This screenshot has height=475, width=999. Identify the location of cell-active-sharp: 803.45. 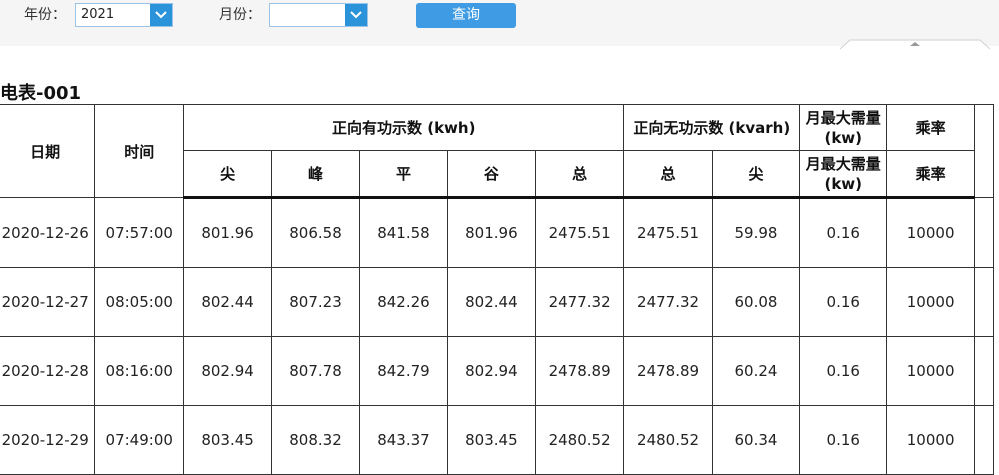
(228, 440).